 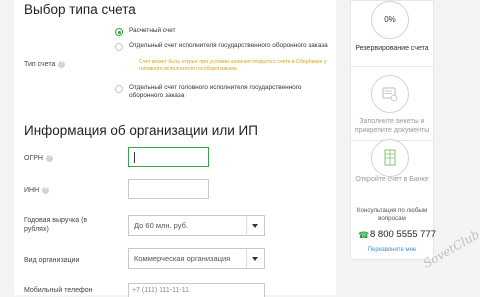 What do you see at coordinates (392, 126) in the screenshot?
I see `step-documents: Заполните анкеты и прикрепите документы` at bounding box center [392, 126].